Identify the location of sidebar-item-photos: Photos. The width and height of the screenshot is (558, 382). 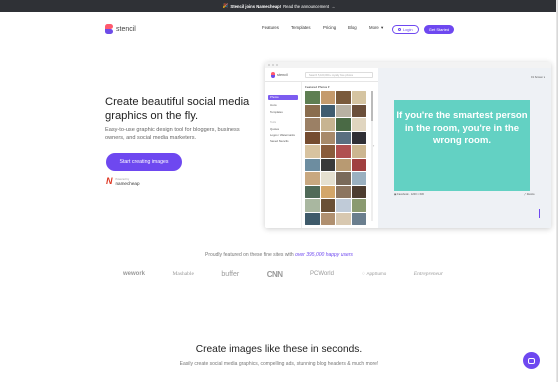
(283, 97).